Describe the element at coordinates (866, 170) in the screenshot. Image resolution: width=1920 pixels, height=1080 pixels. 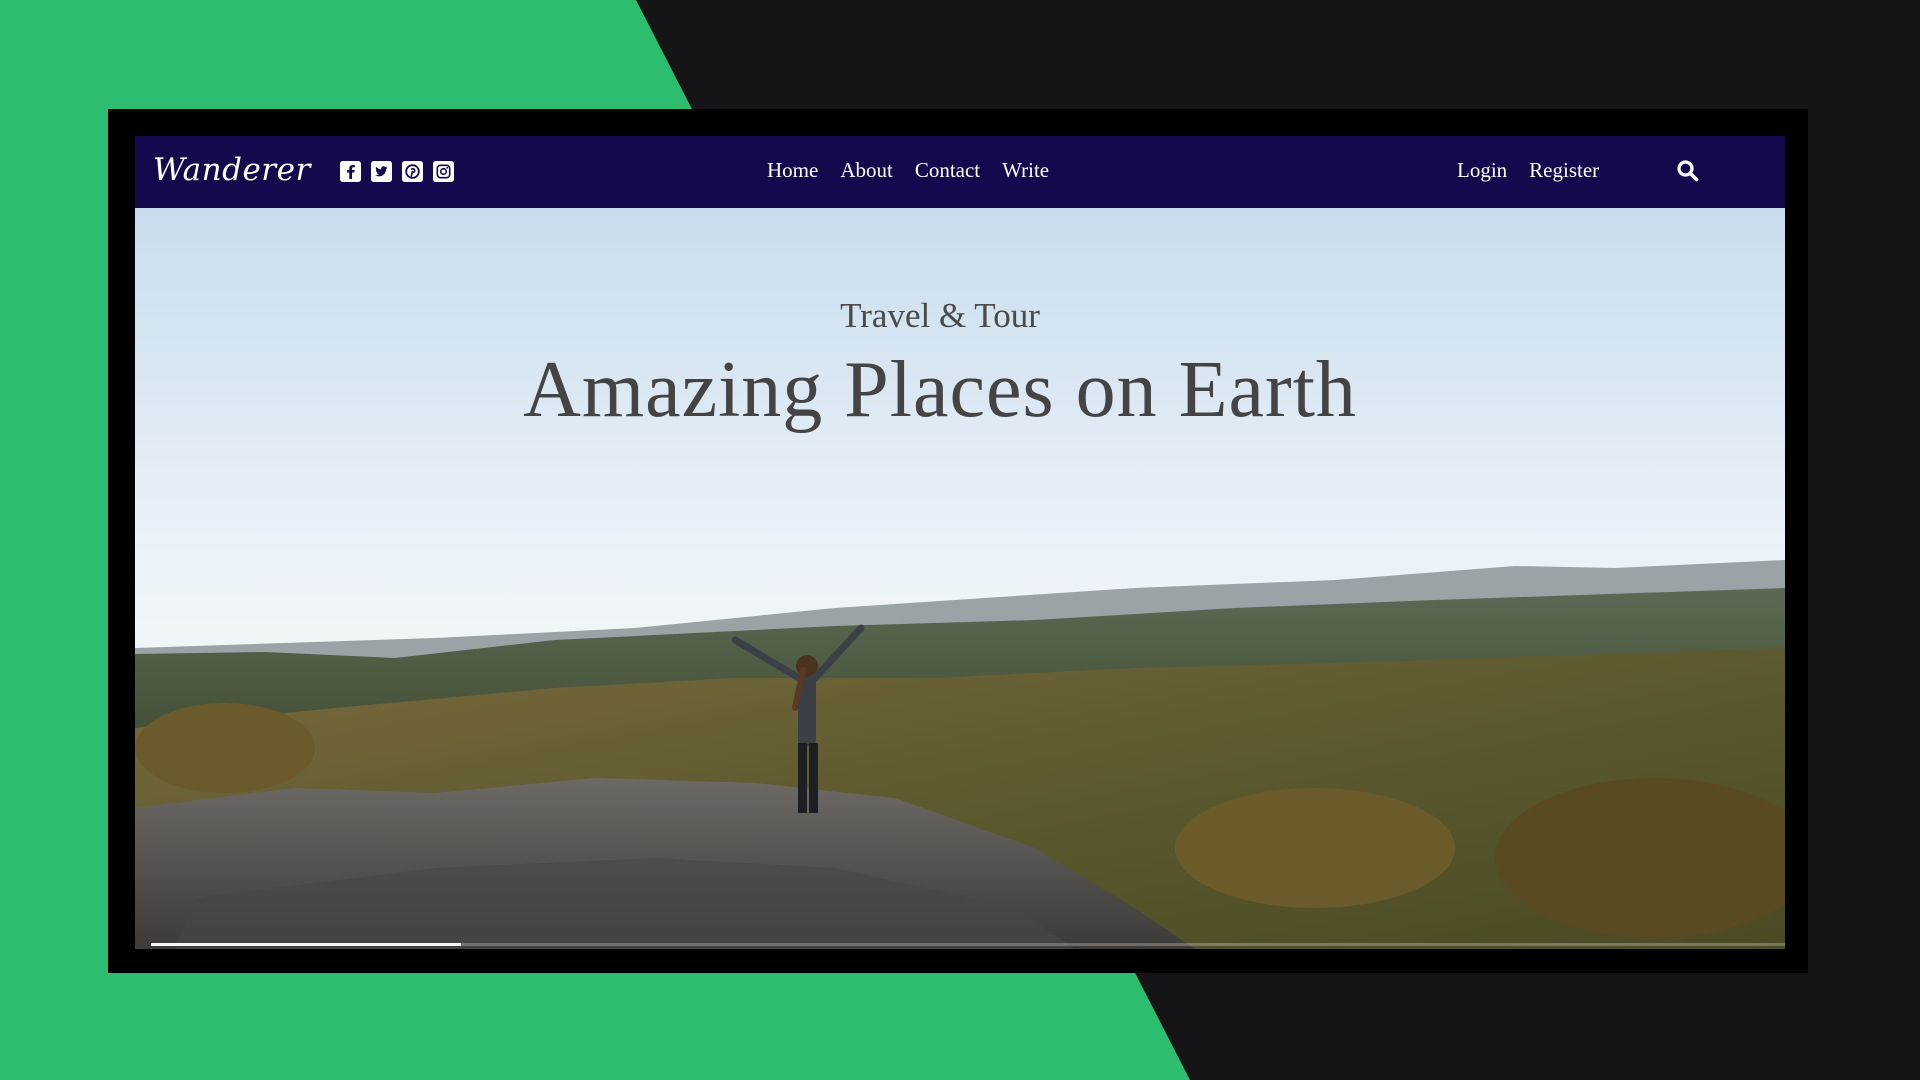
I see `nav-about-link: About` at that location.